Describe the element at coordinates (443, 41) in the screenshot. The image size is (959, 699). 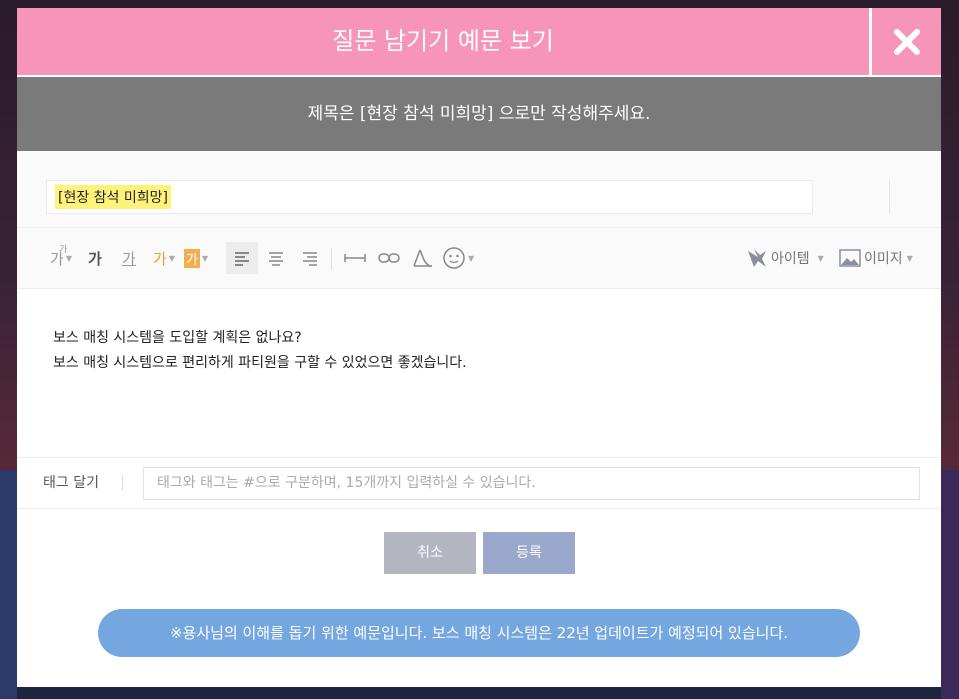
I see `modal-title: 질문 남기기 예문 보기` at that location.